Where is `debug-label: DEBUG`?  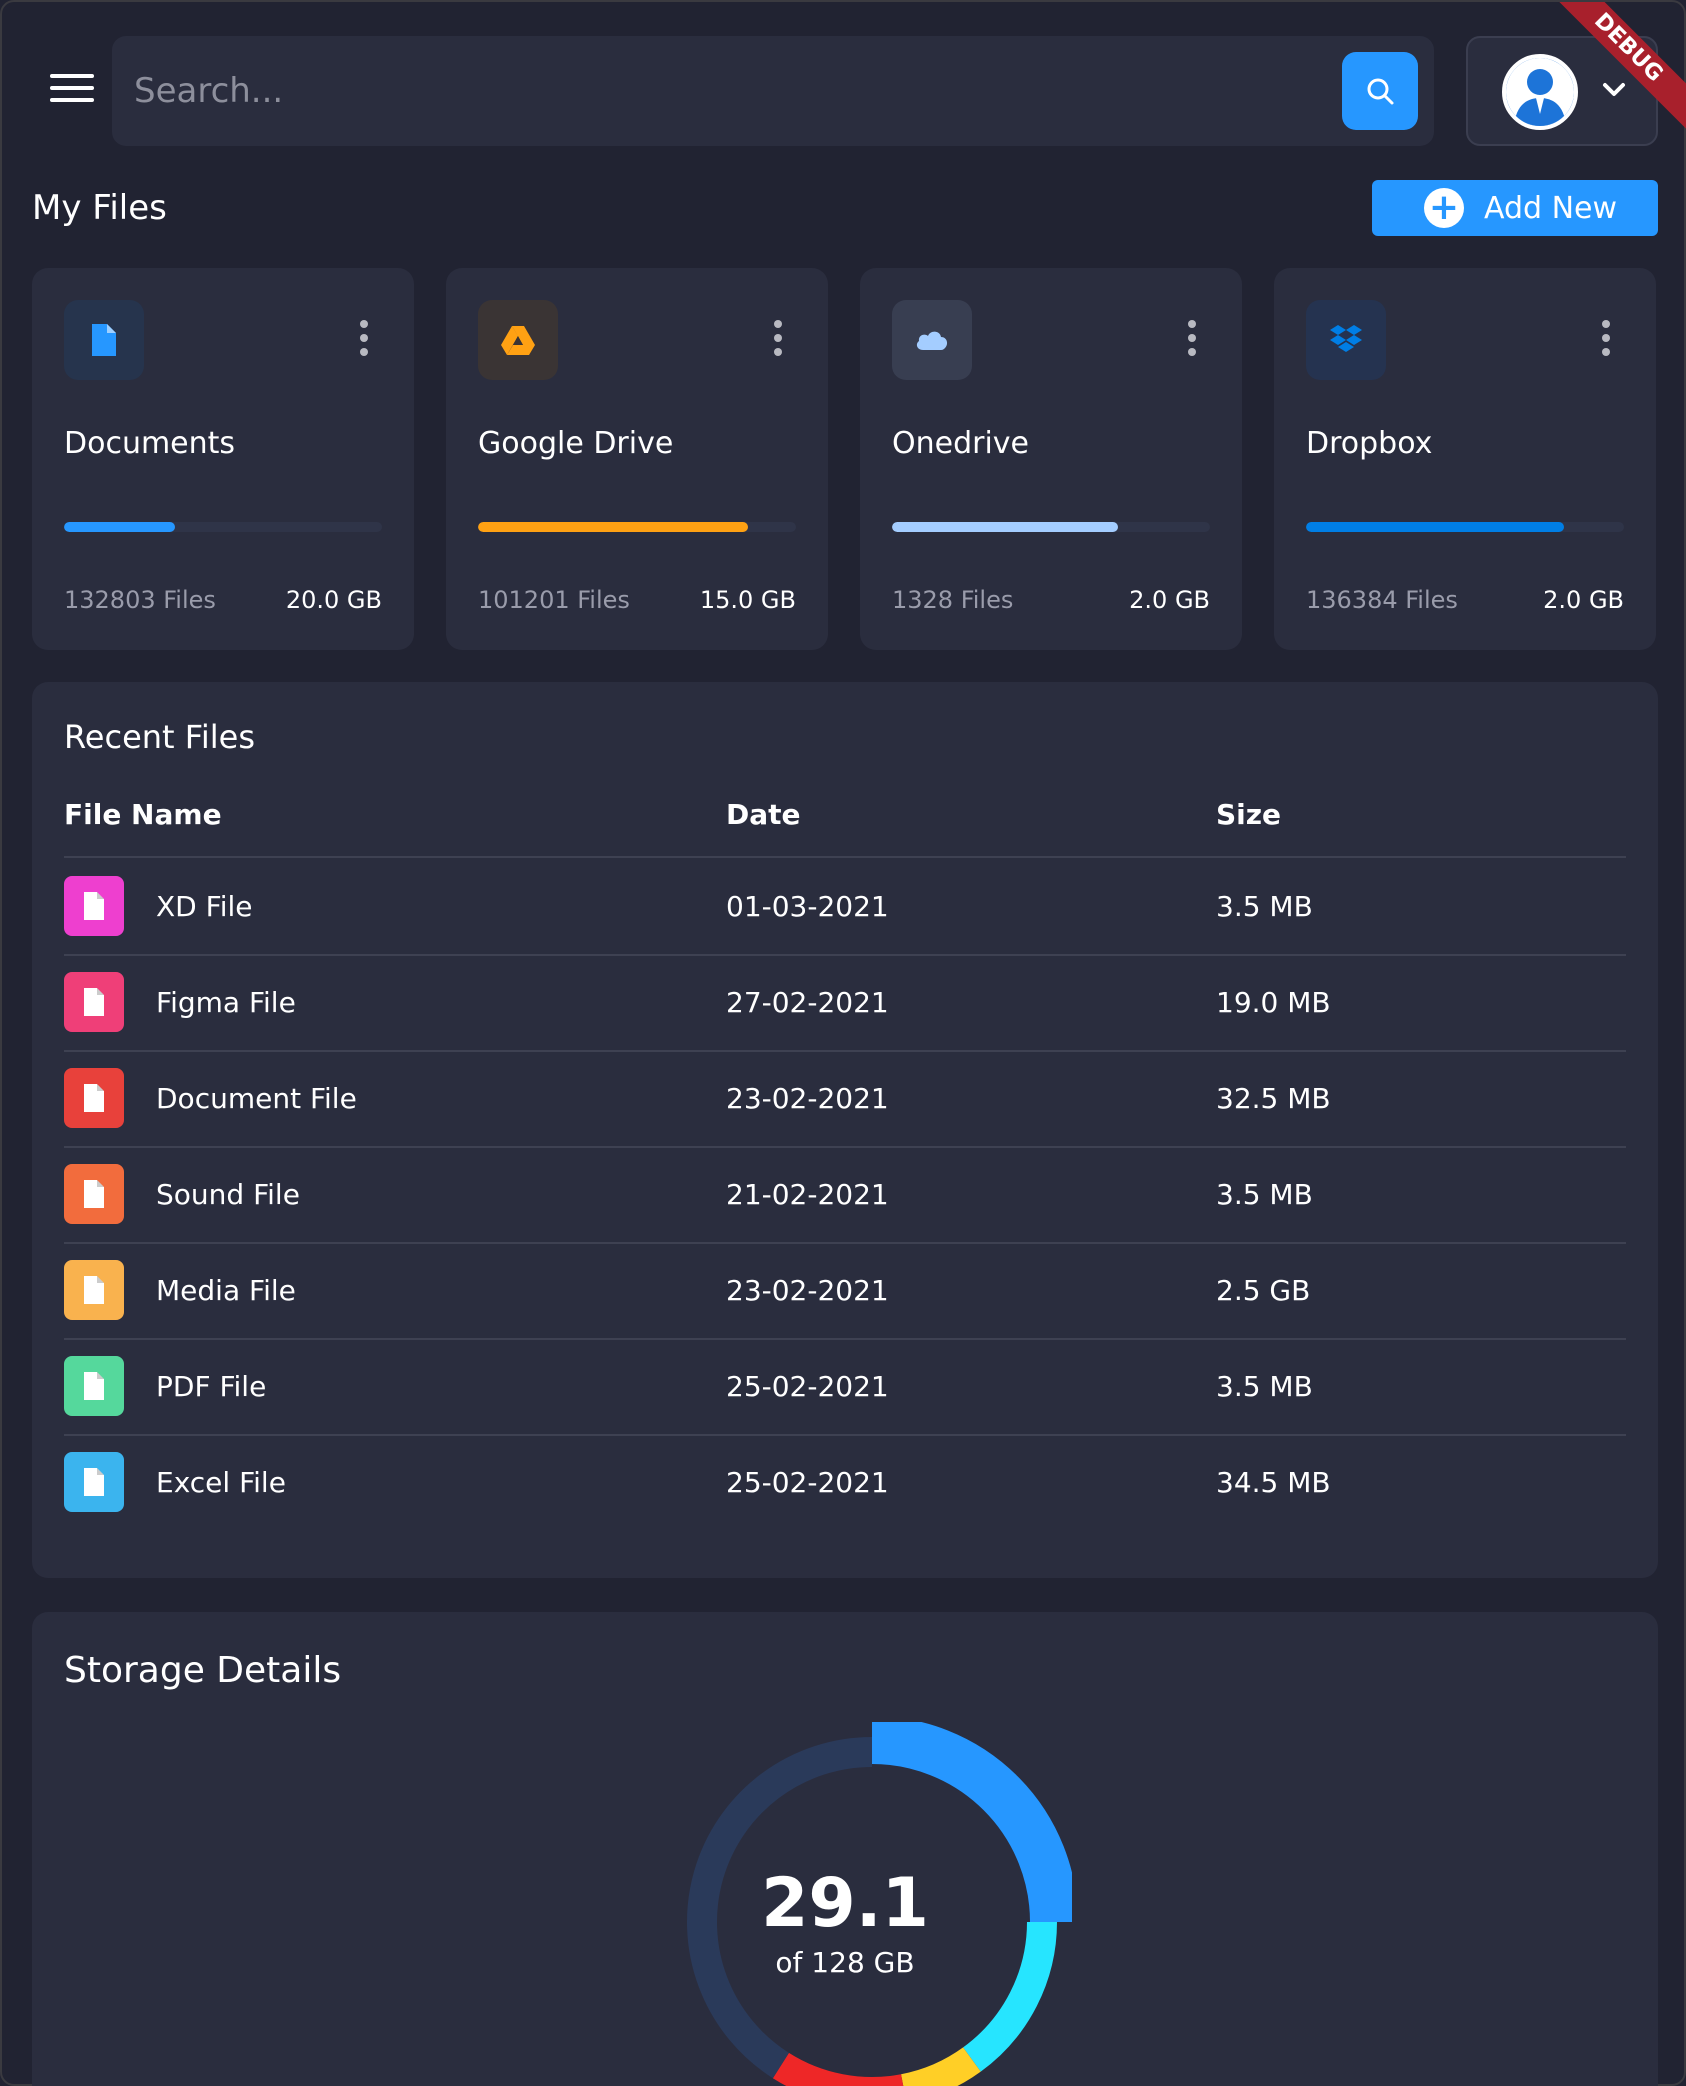 debug-label: DEBUG is located at coordinates (1617, 72).